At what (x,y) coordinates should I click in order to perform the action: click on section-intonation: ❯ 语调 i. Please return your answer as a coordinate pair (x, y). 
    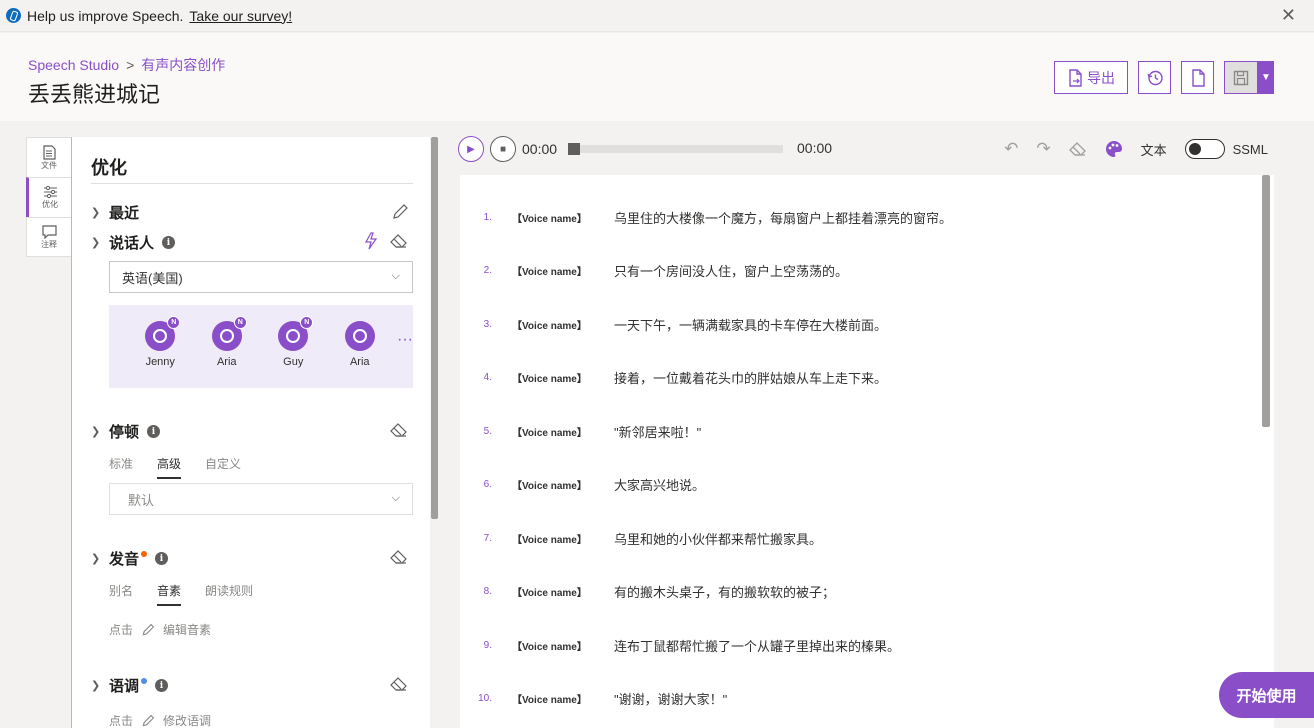
    Looking at the image, I should click on (130, 685).